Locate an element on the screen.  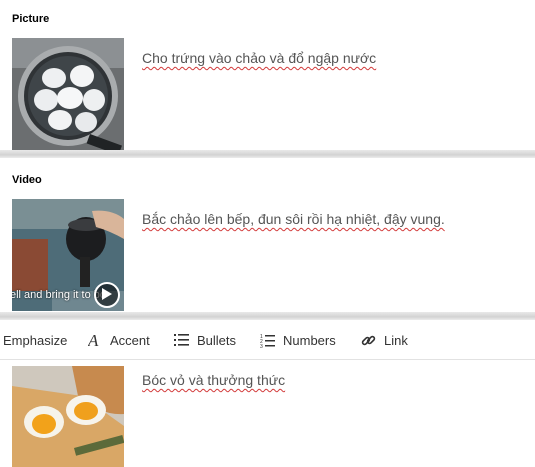
play-button is located at coordinates (107, 295).